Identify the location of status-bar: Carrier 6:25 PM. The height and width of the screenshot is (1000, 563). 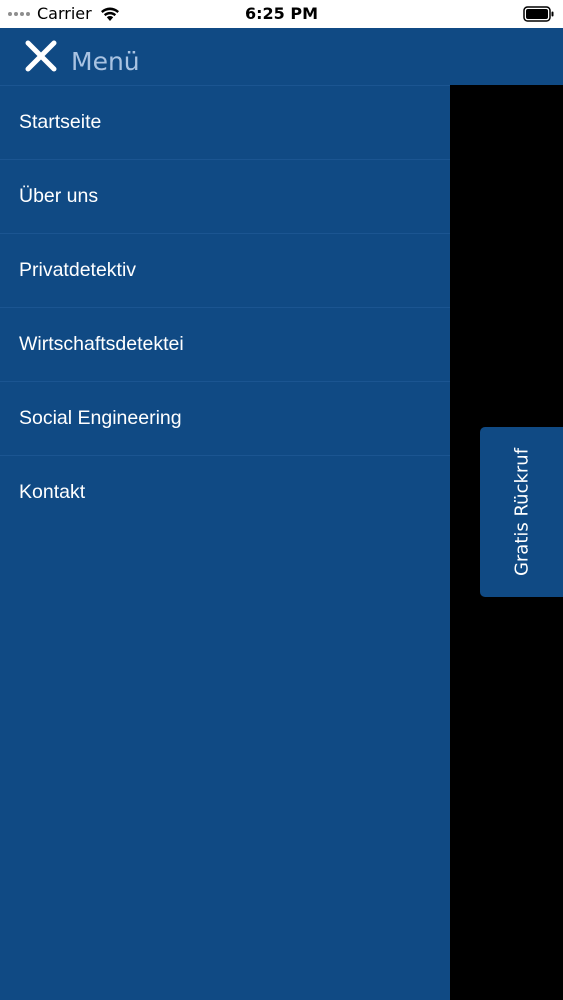
(281, 14).